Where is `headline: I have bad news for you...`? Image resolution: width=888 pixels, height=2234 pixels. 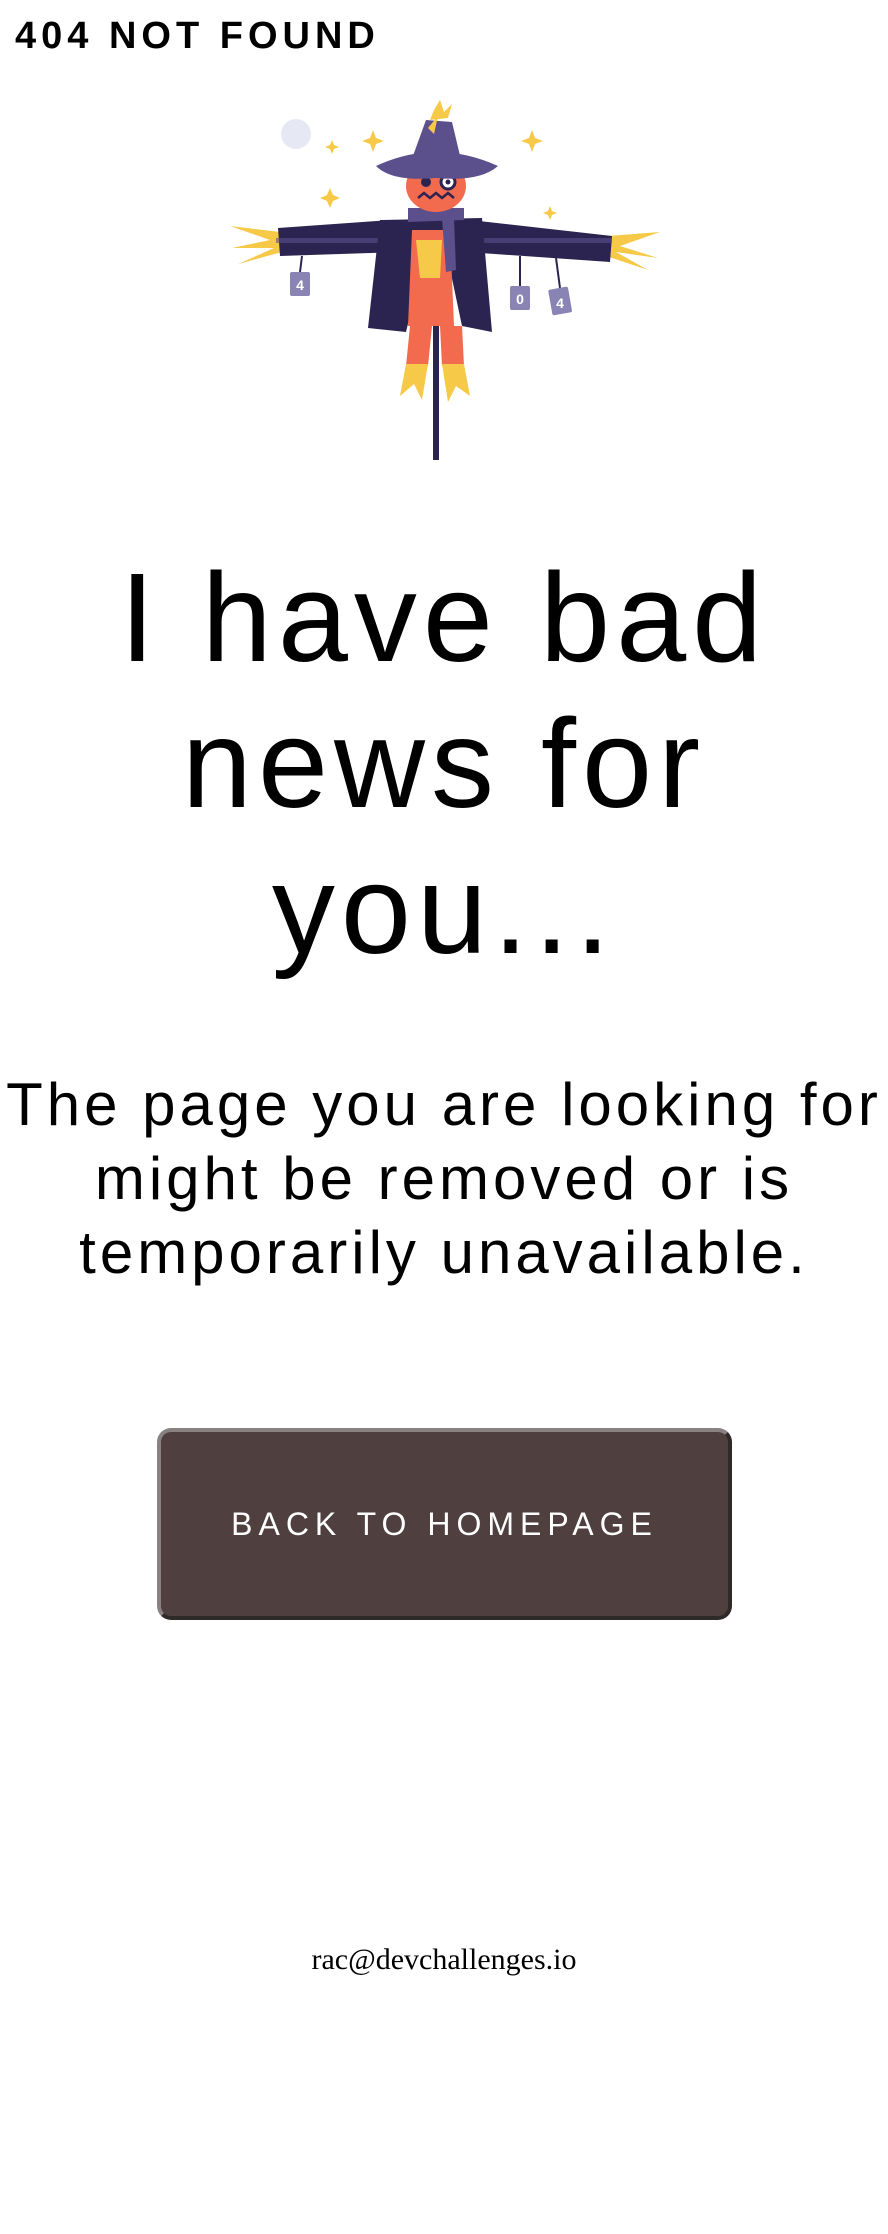 headline: I have bad news for you... is located at coordinates (444, 763).